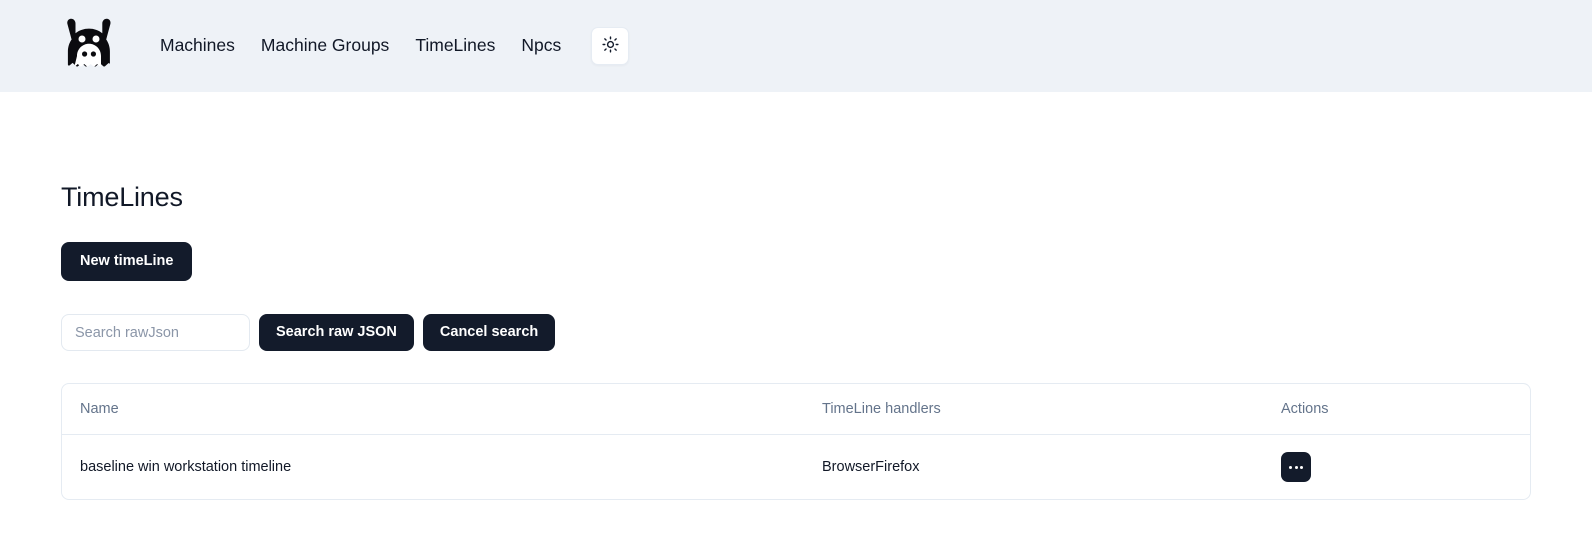  Describe the element at coordinates (325, 46) in the screenshot. I see `nav-link-machine-groups: Machine Groups` at that location.